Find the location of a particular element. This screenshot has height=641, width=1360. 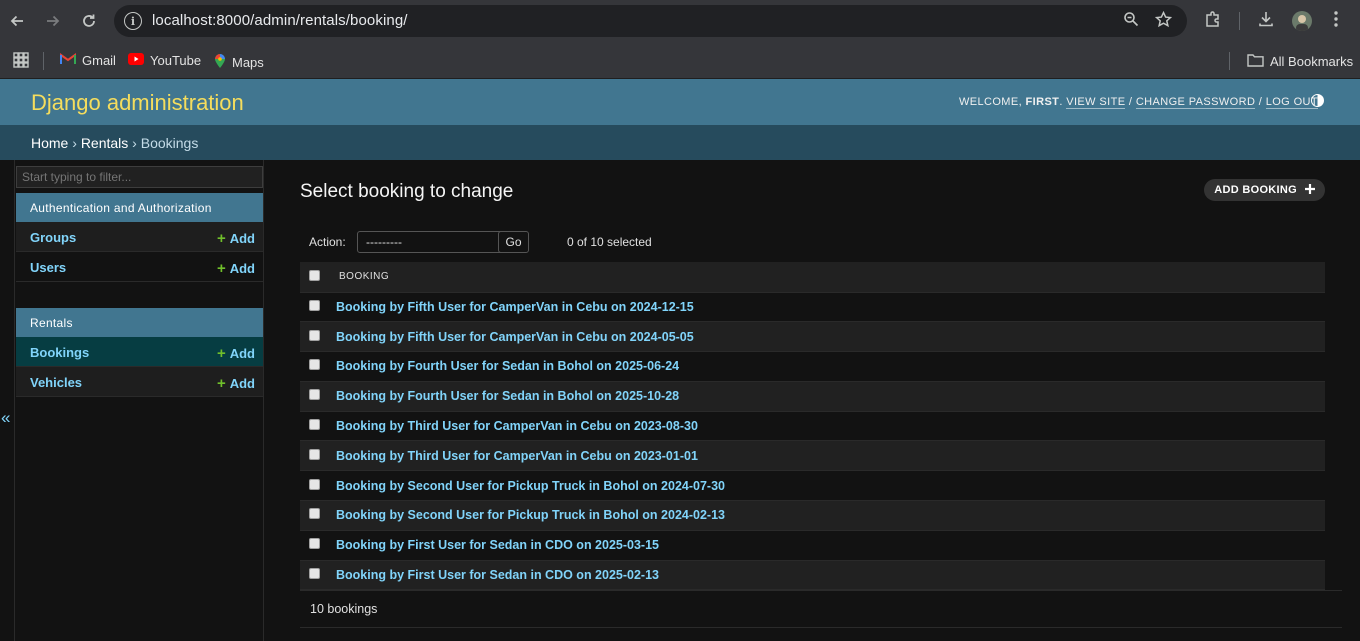

bookmark-gmail: Gmail is located at coordinates (88, 60).